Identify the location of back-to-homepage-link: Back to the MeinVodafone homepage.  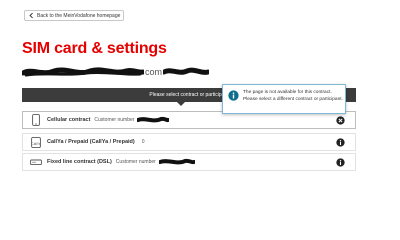
(74, 15).